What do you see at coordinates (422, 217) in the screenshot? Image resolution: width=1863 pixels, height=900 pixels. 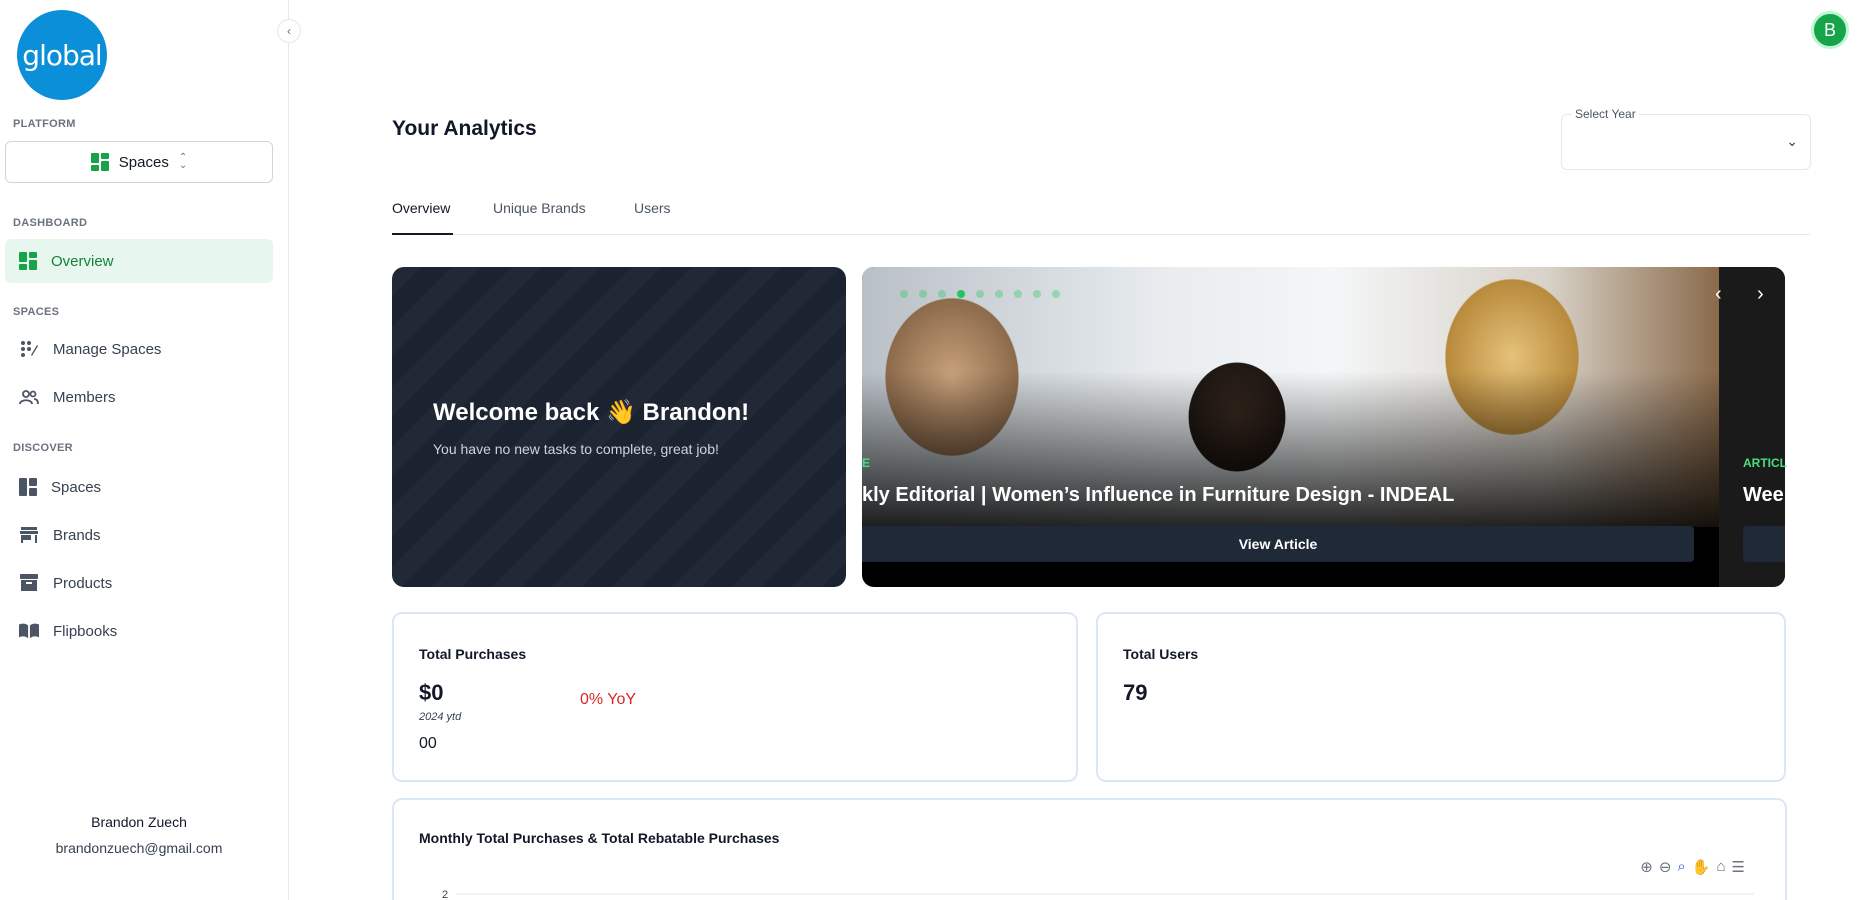 I see `tab-overview: Overview` at bounding box center [422, 217].